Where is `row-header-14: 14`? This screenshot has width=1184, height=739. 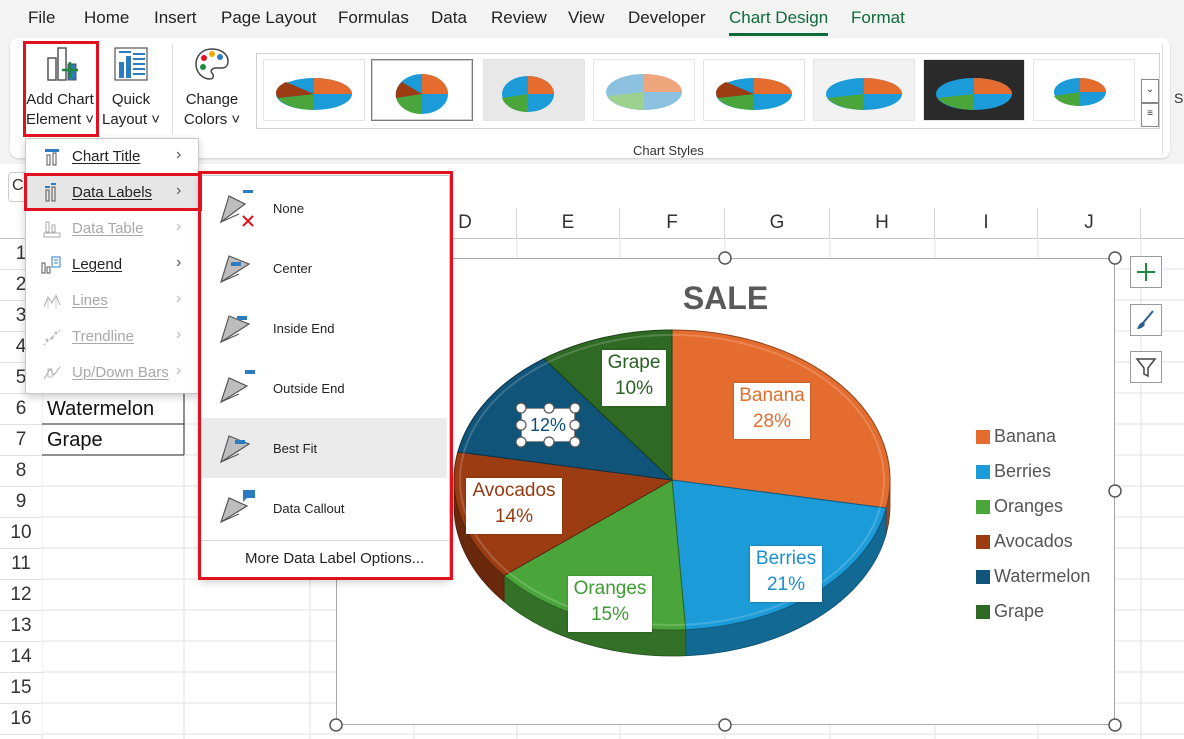 row-header-14: 14 is located at coordinates (21, 657).